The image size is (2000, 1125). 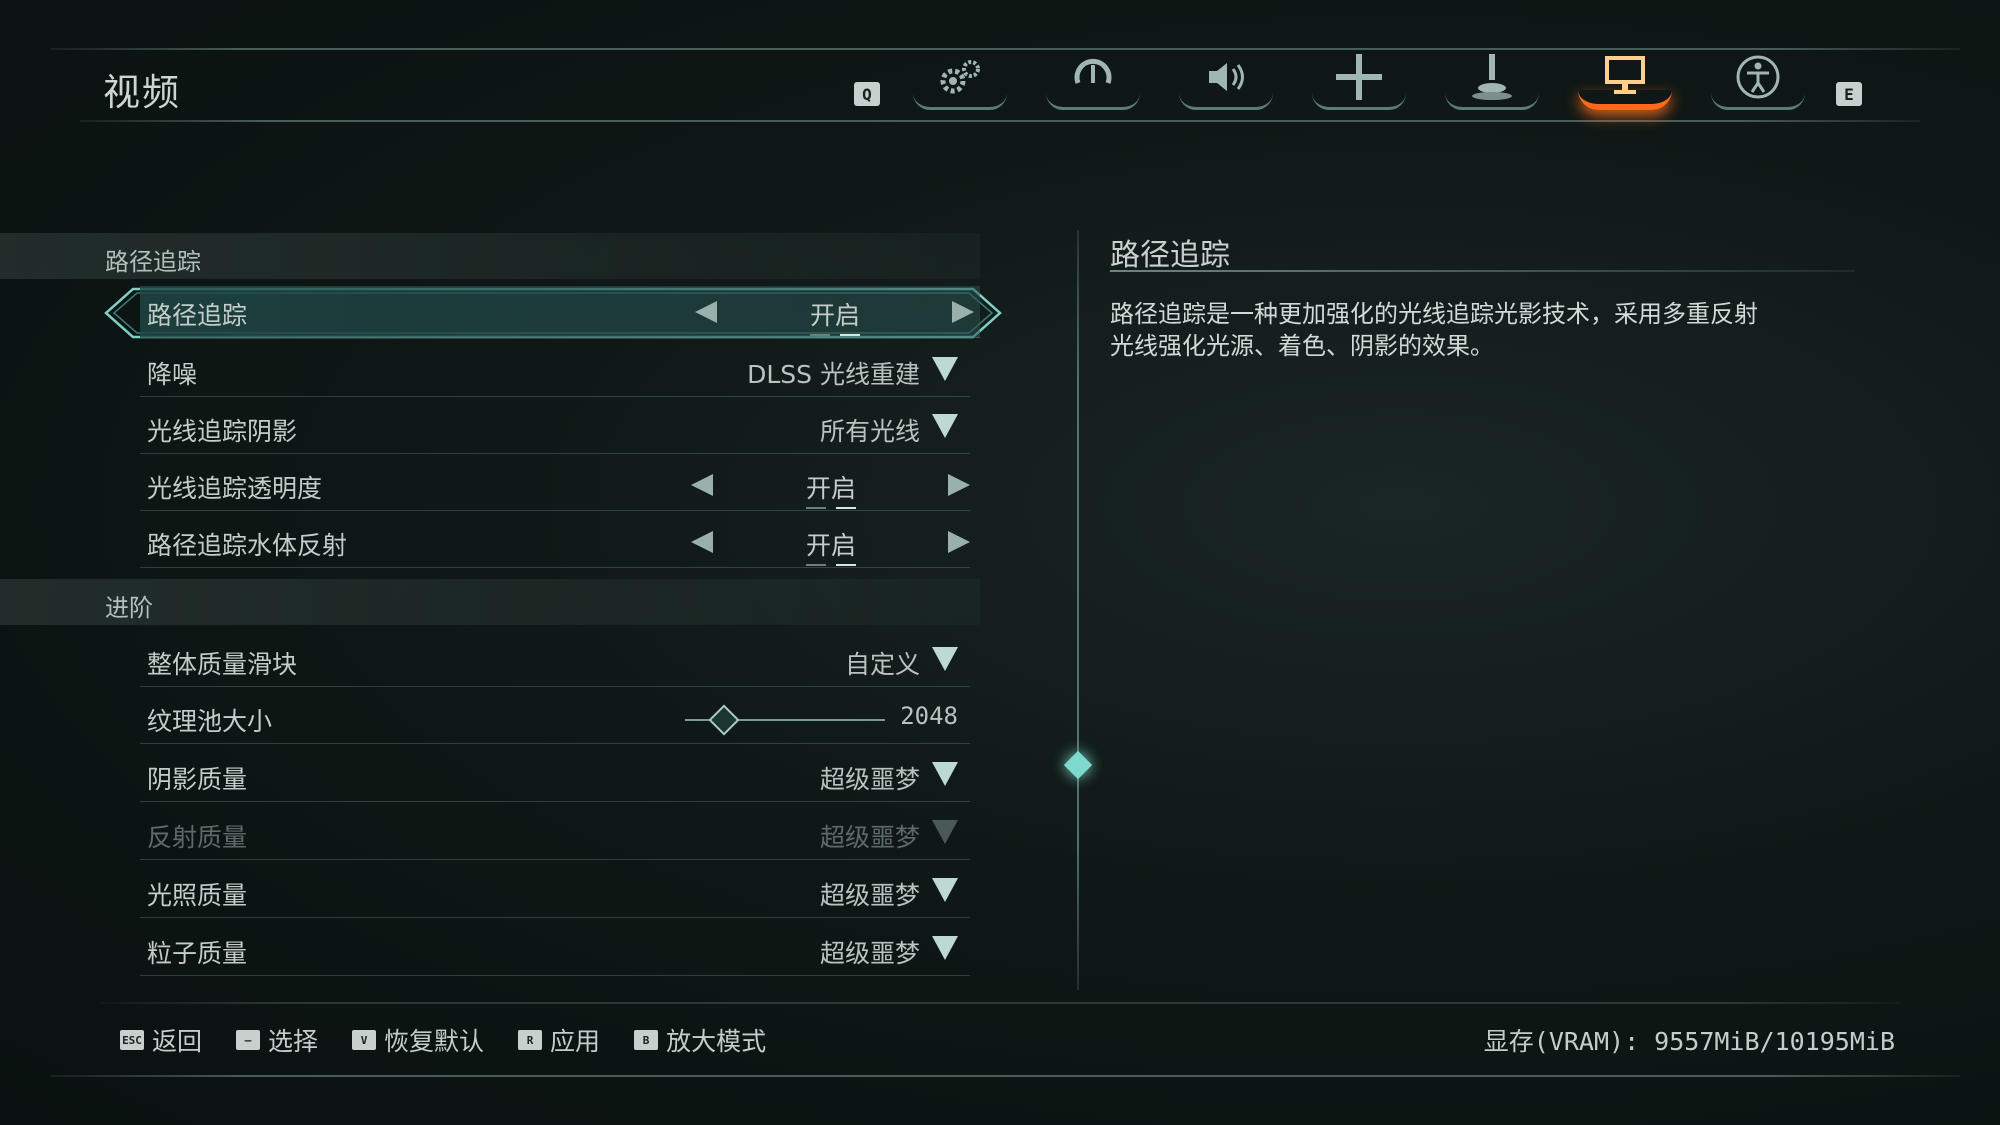 I want to click on setting-label: 光照质量, so click(x=197, y=895).